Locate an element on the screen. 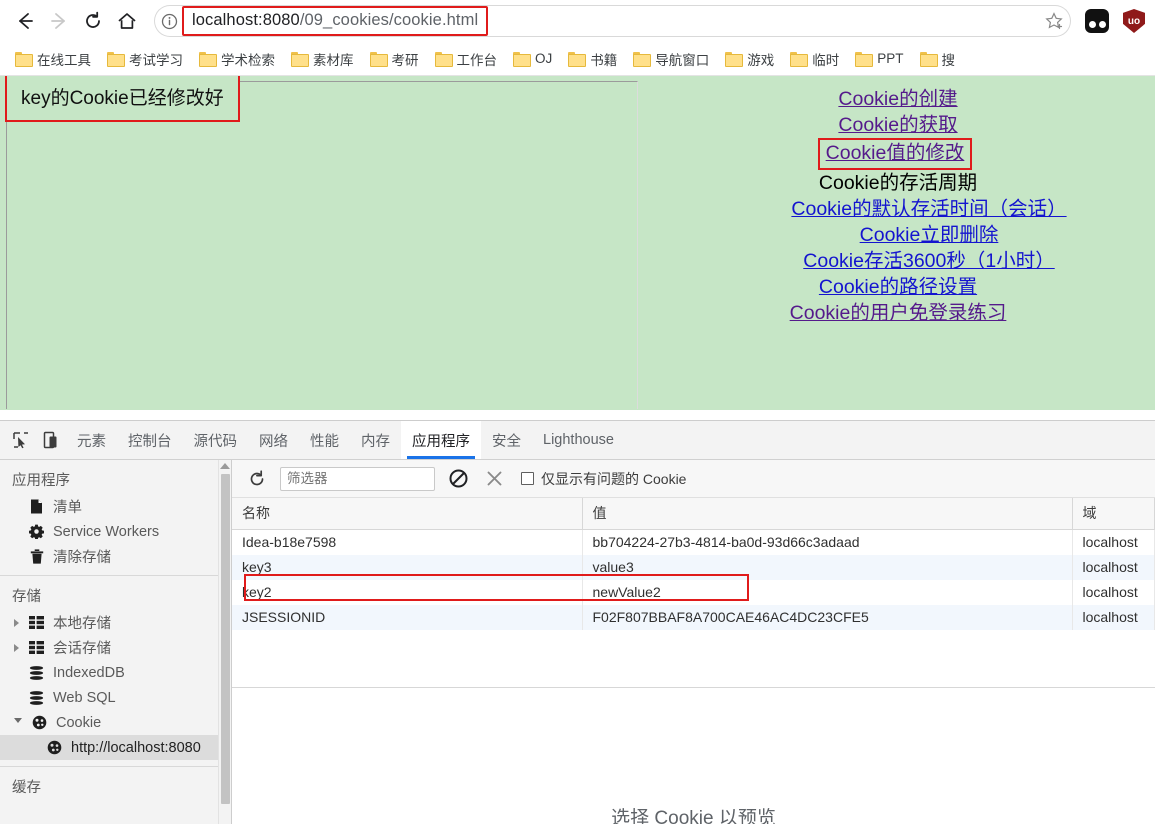 Image resolution: width=1155 pixels, height=824 pixels. link-cookie-3600s: Cookie存活3600秒（1小时） is located at coordinates (928, 261).